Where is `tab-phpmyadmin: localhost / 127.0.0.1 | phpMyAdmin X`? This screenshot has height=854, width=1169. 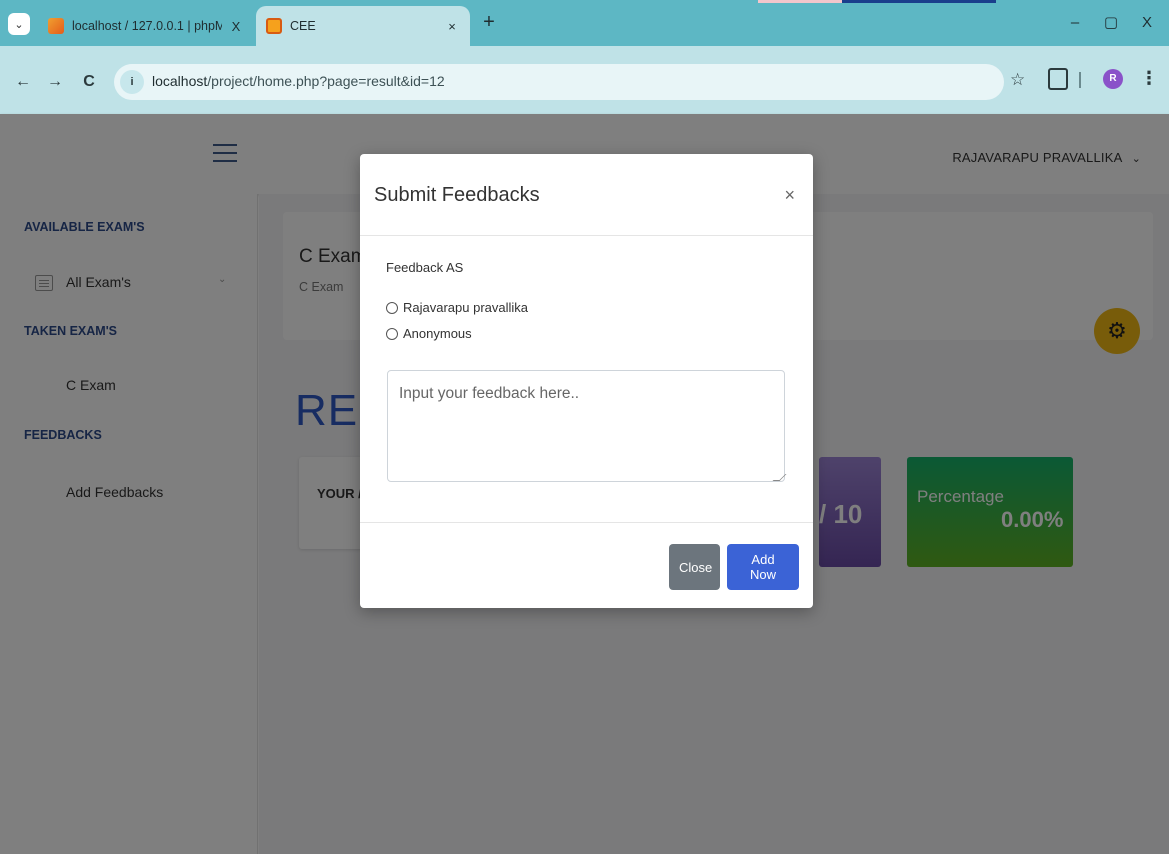
tab-phpmyadmin: localhost / 127.0.0.1 | phpMyAdmin X is located at coordinates (146, 26).